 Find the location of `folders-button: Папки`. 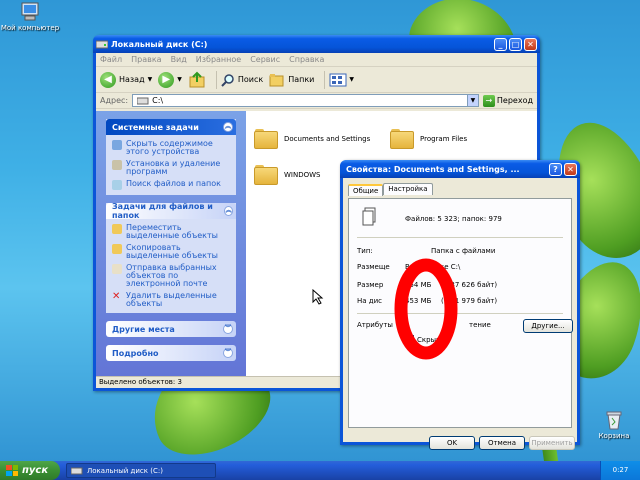

folders-button: Папки is located at coordinates (291, 80).